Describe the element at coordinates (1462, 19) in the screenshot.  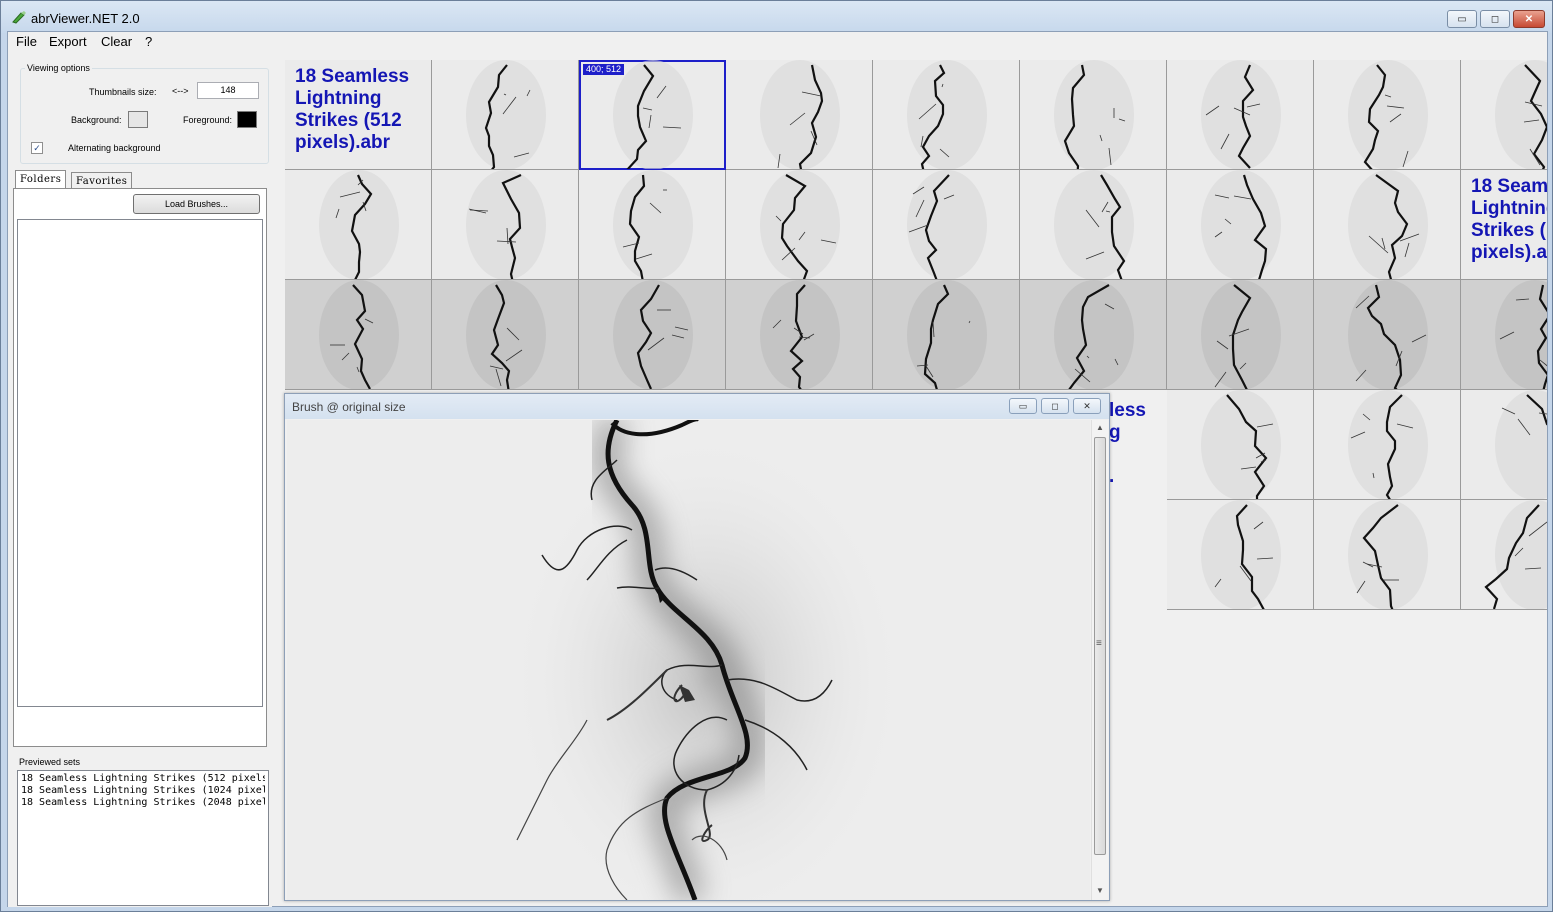
I see `minimize-button: ▭` at that location.